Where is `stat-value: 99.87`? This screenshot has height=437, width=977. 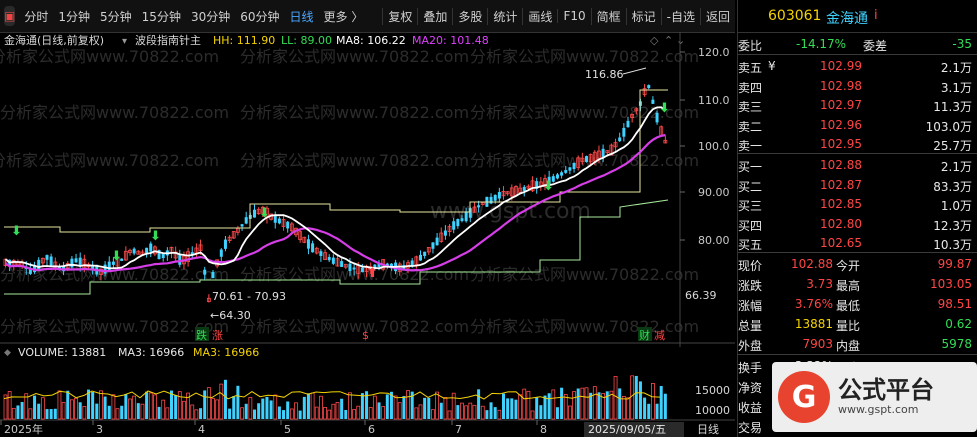 stat-value: 99.87 is located at coordinates (954, 264).